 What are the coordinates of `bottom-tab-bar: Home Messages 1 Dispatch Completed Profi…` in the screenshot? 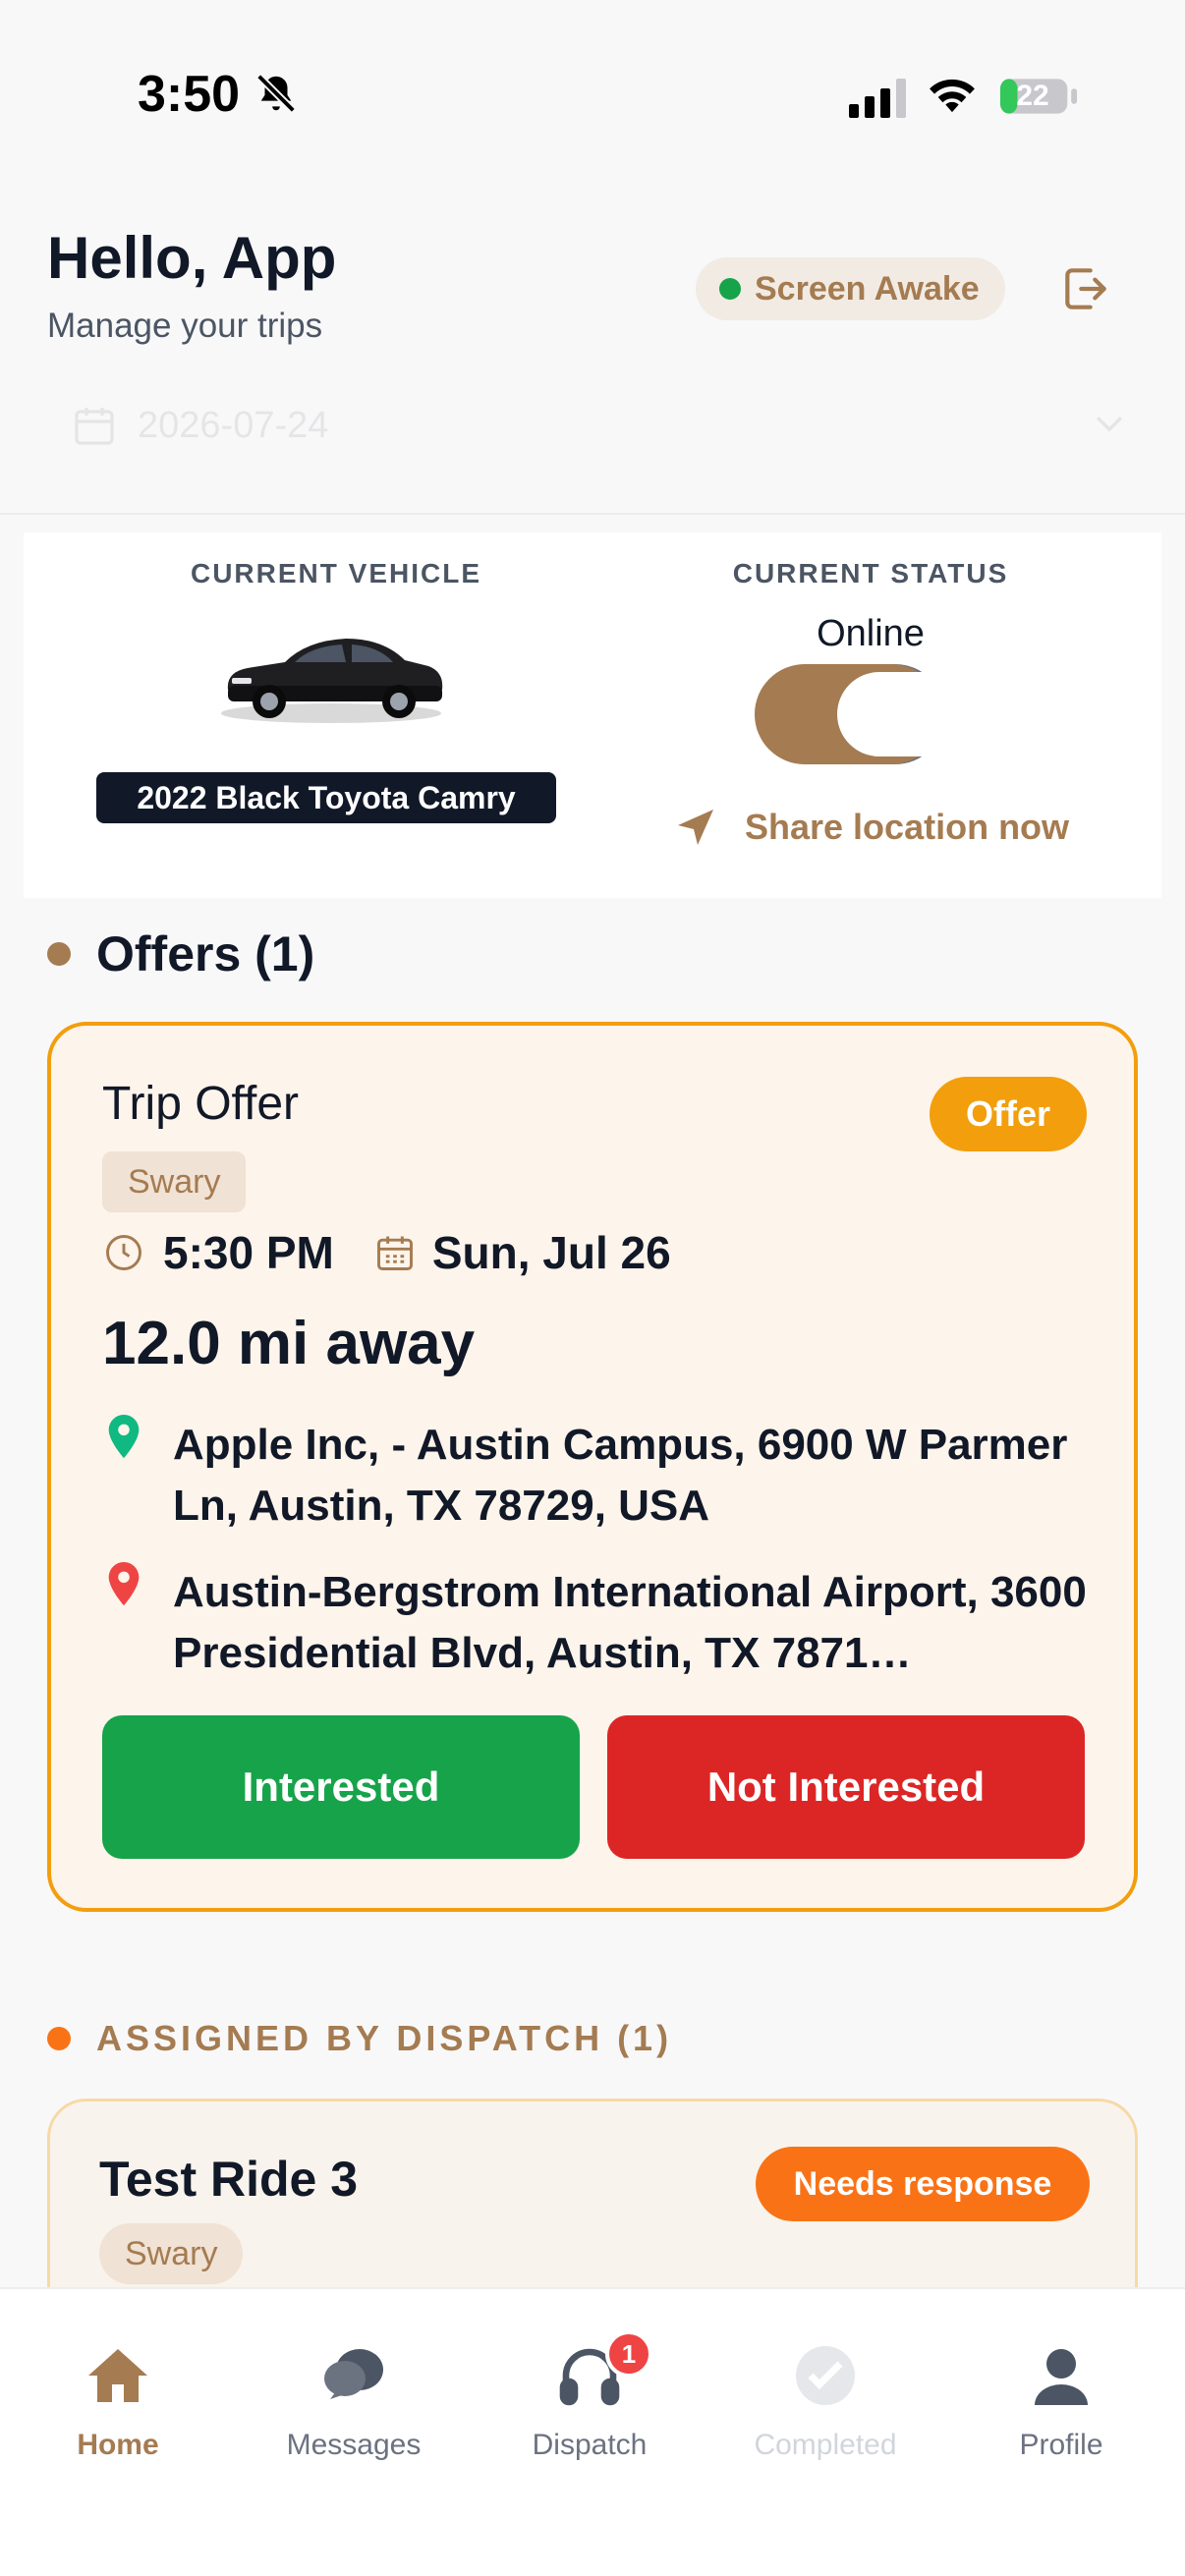 It's located at (592, 2431).